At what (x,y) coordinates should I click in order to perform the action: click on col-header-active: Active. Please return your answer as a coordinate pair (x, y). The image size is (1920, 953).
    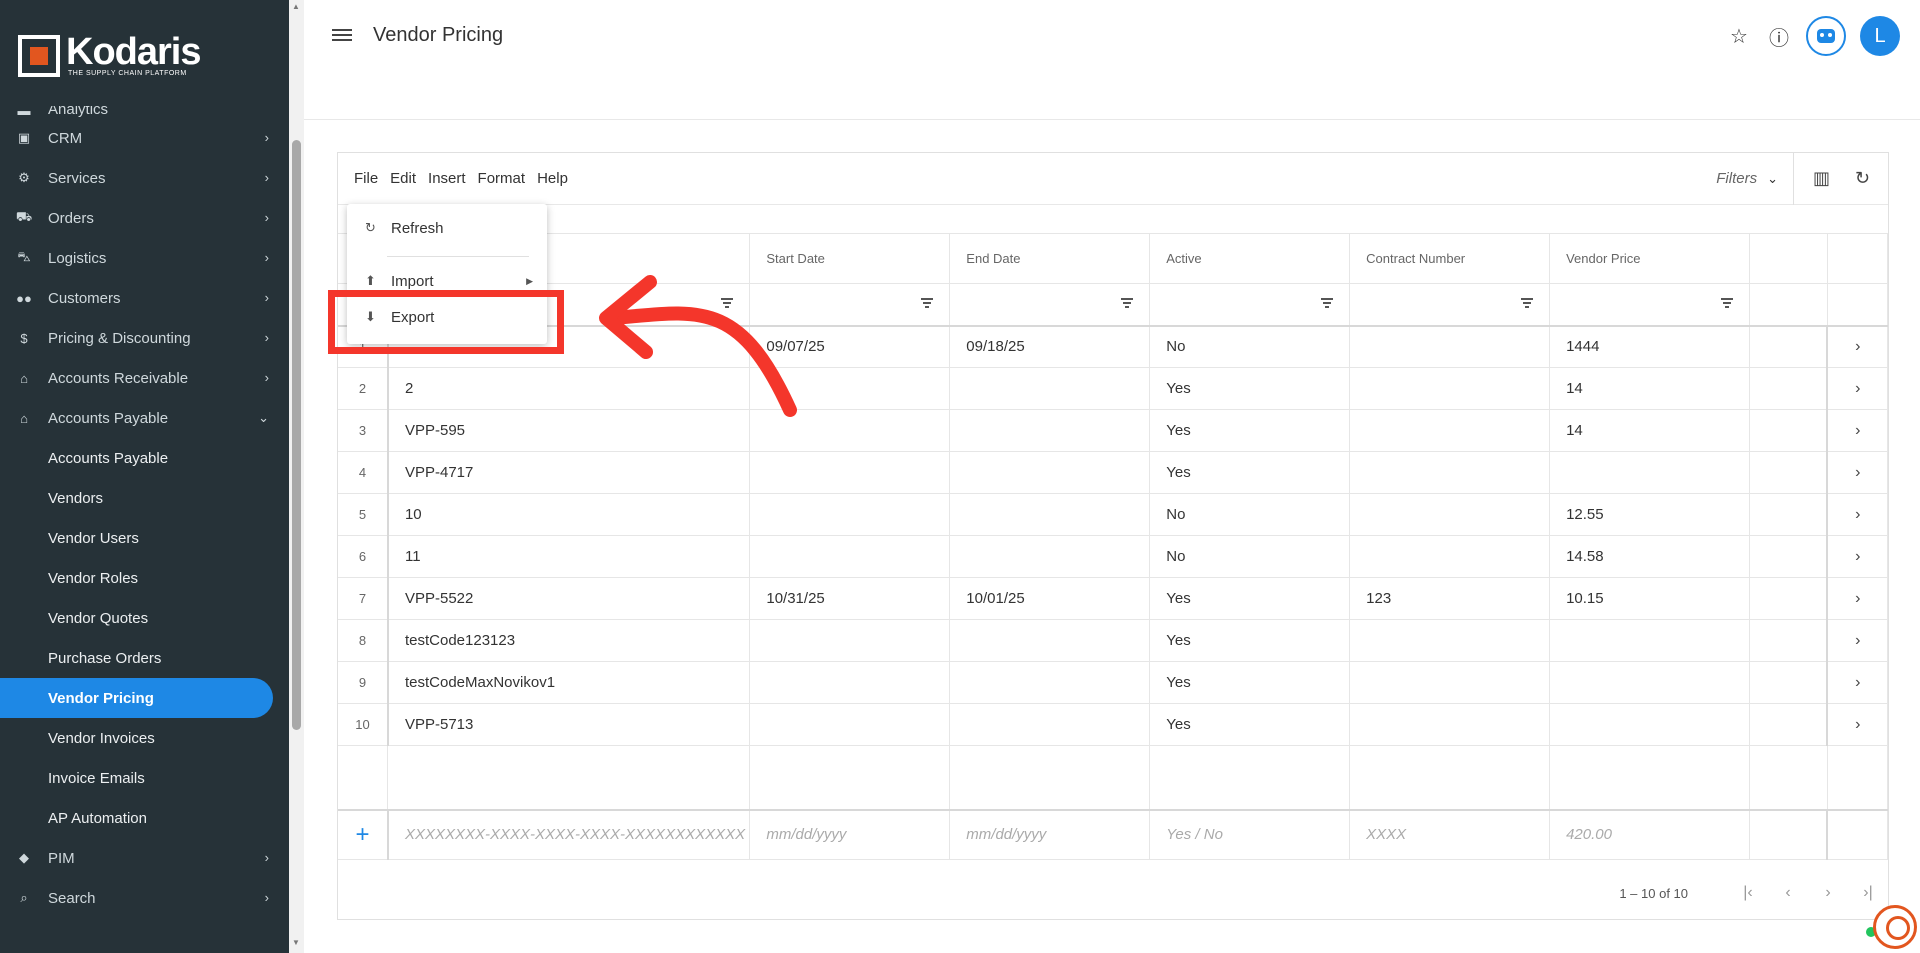
    Looking at the image, I should click on (1250, 258).